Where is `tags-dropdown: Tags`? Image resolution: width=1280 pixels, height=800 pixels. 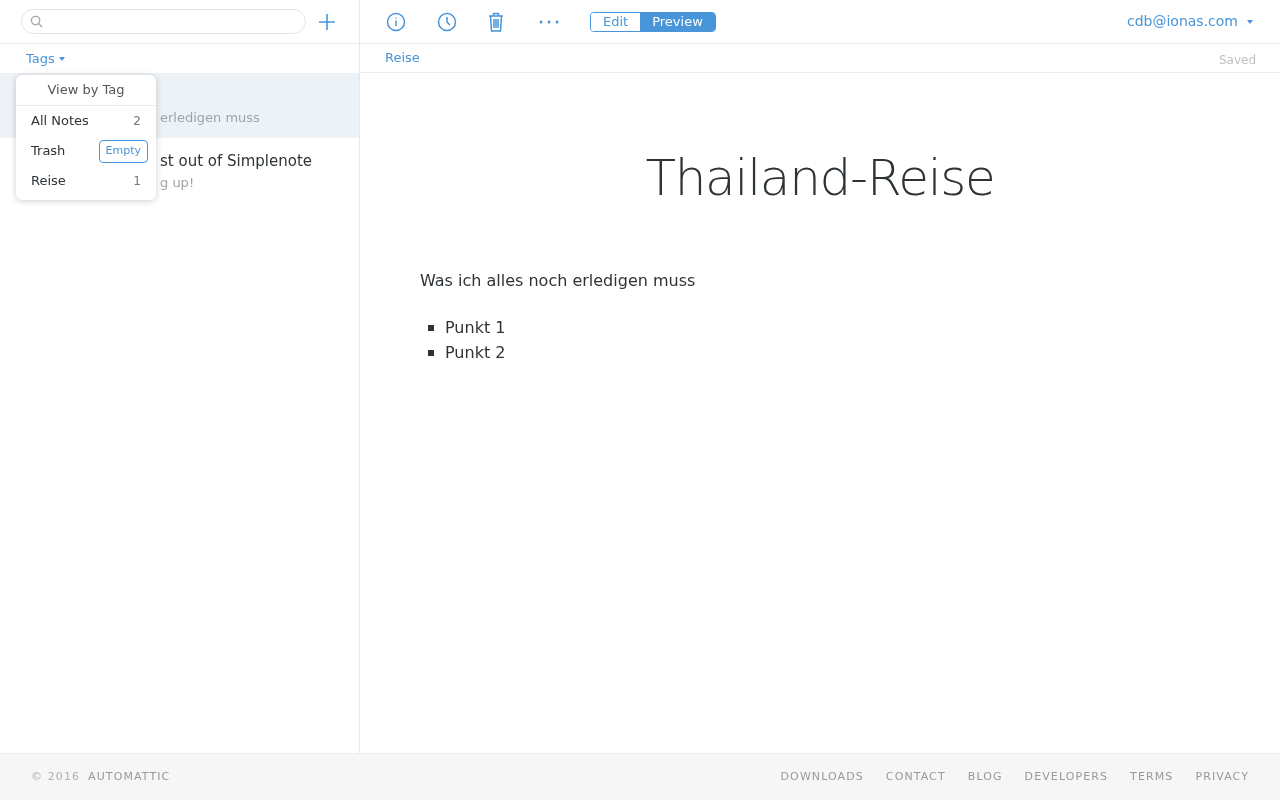
tags-dropdown: Tags is located at coordinates (45, 58).